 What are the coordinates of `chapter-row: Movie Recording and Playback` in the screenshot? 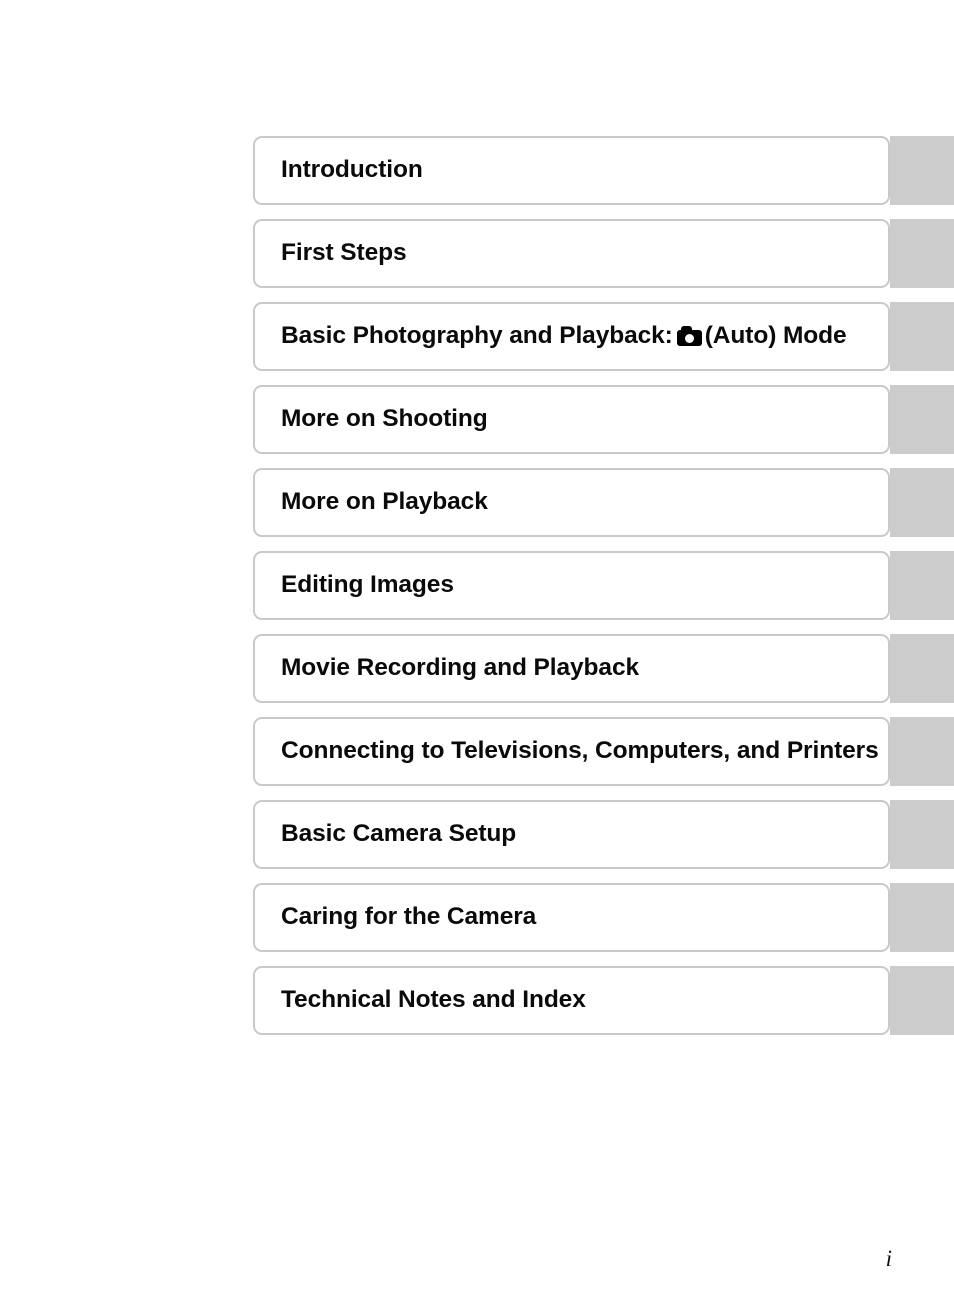 It's located at (603, 668).